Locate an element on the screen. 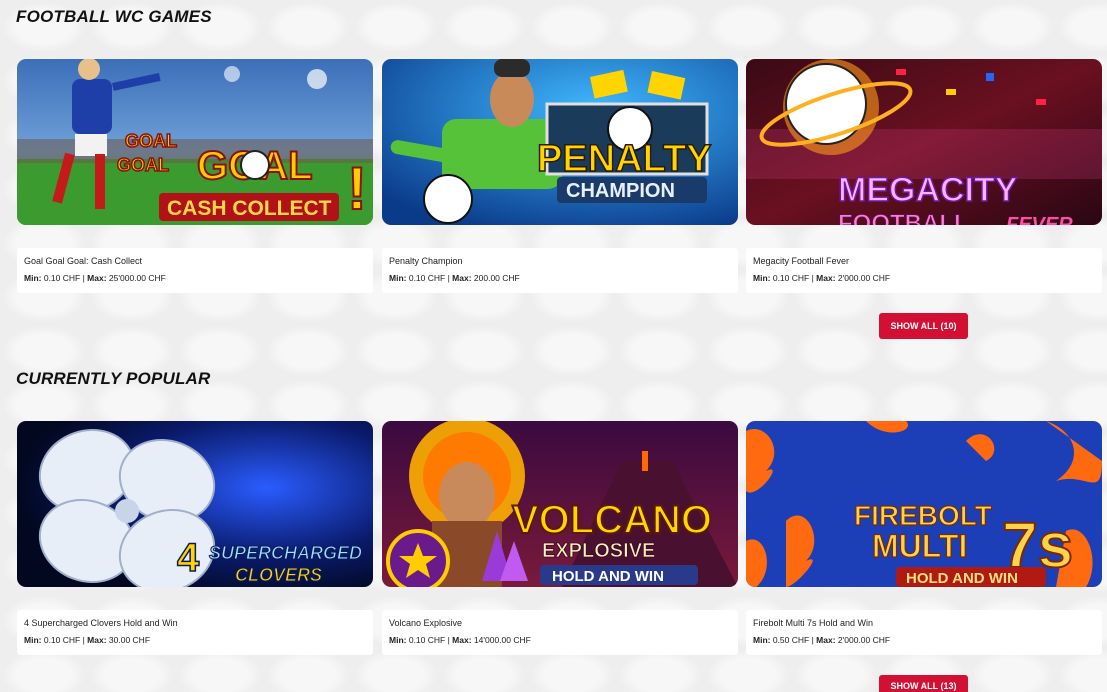 The image size is (1107, 692). show-all-button: SHOW ALL (13) is located at coordinates (923, 683).